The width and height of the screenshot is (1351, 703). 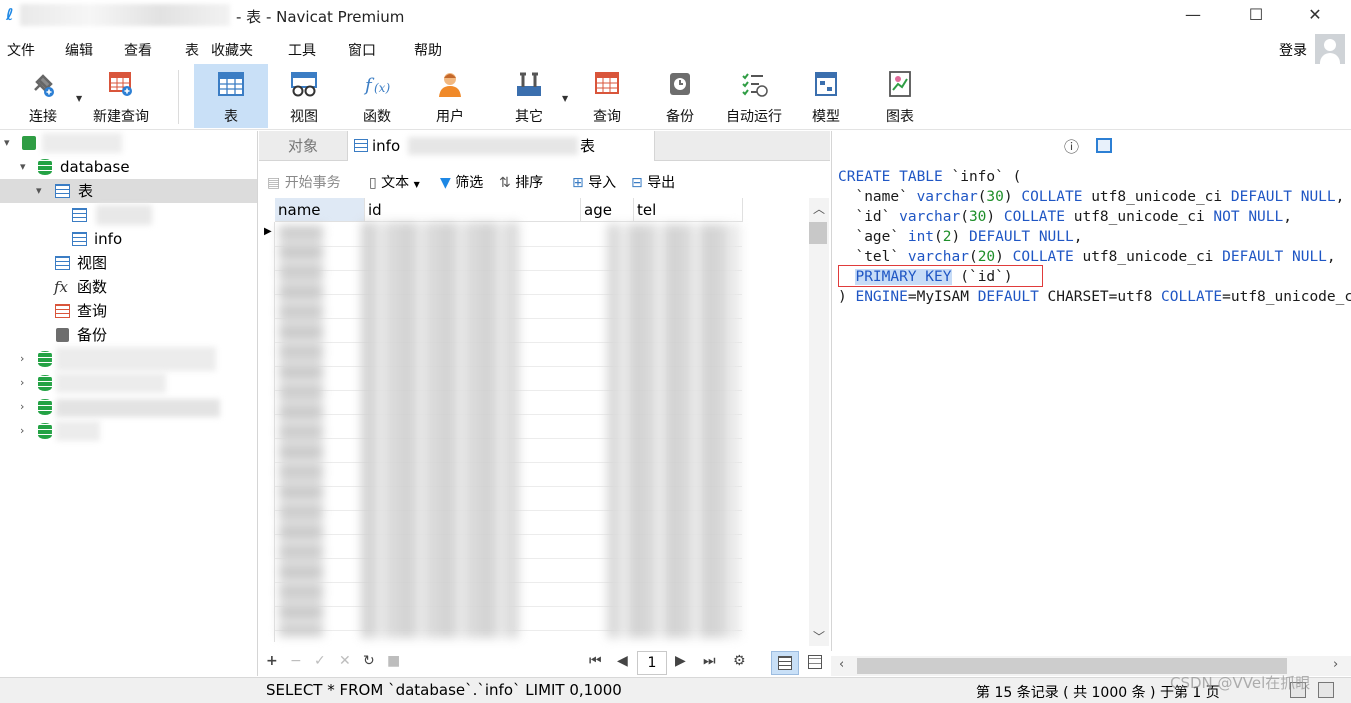 What do you see at coordinates (369, 661) in the screenshot?
I see `refresh-button: ↻` at bounding box center [369, 661].